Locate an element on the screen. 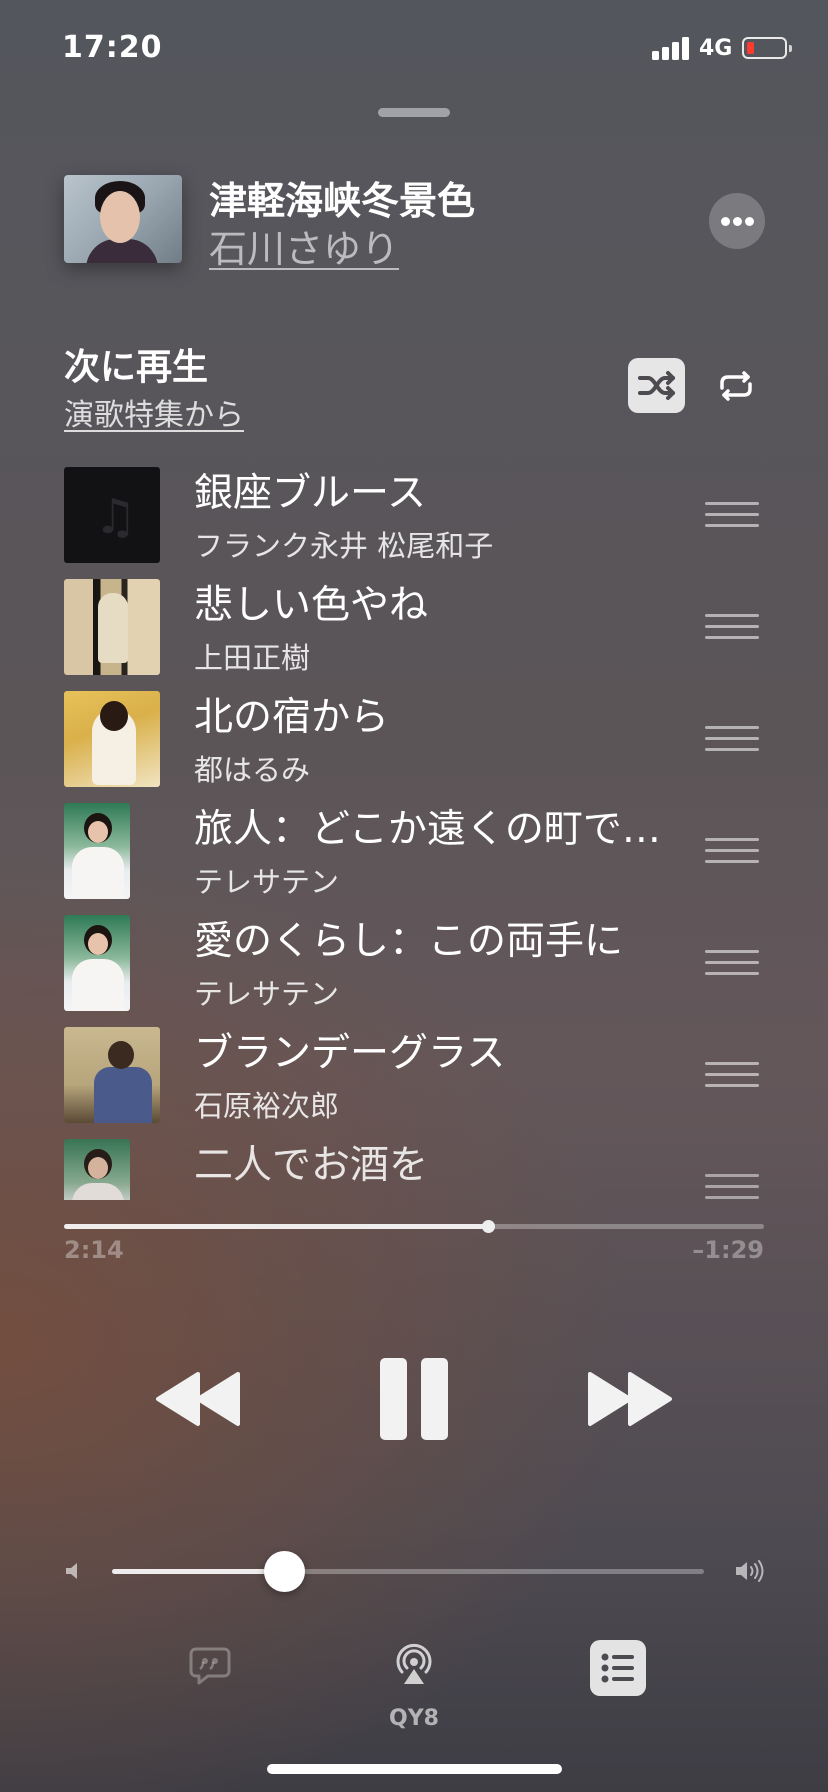  shuffle-button is located at coordinates (656, 385).